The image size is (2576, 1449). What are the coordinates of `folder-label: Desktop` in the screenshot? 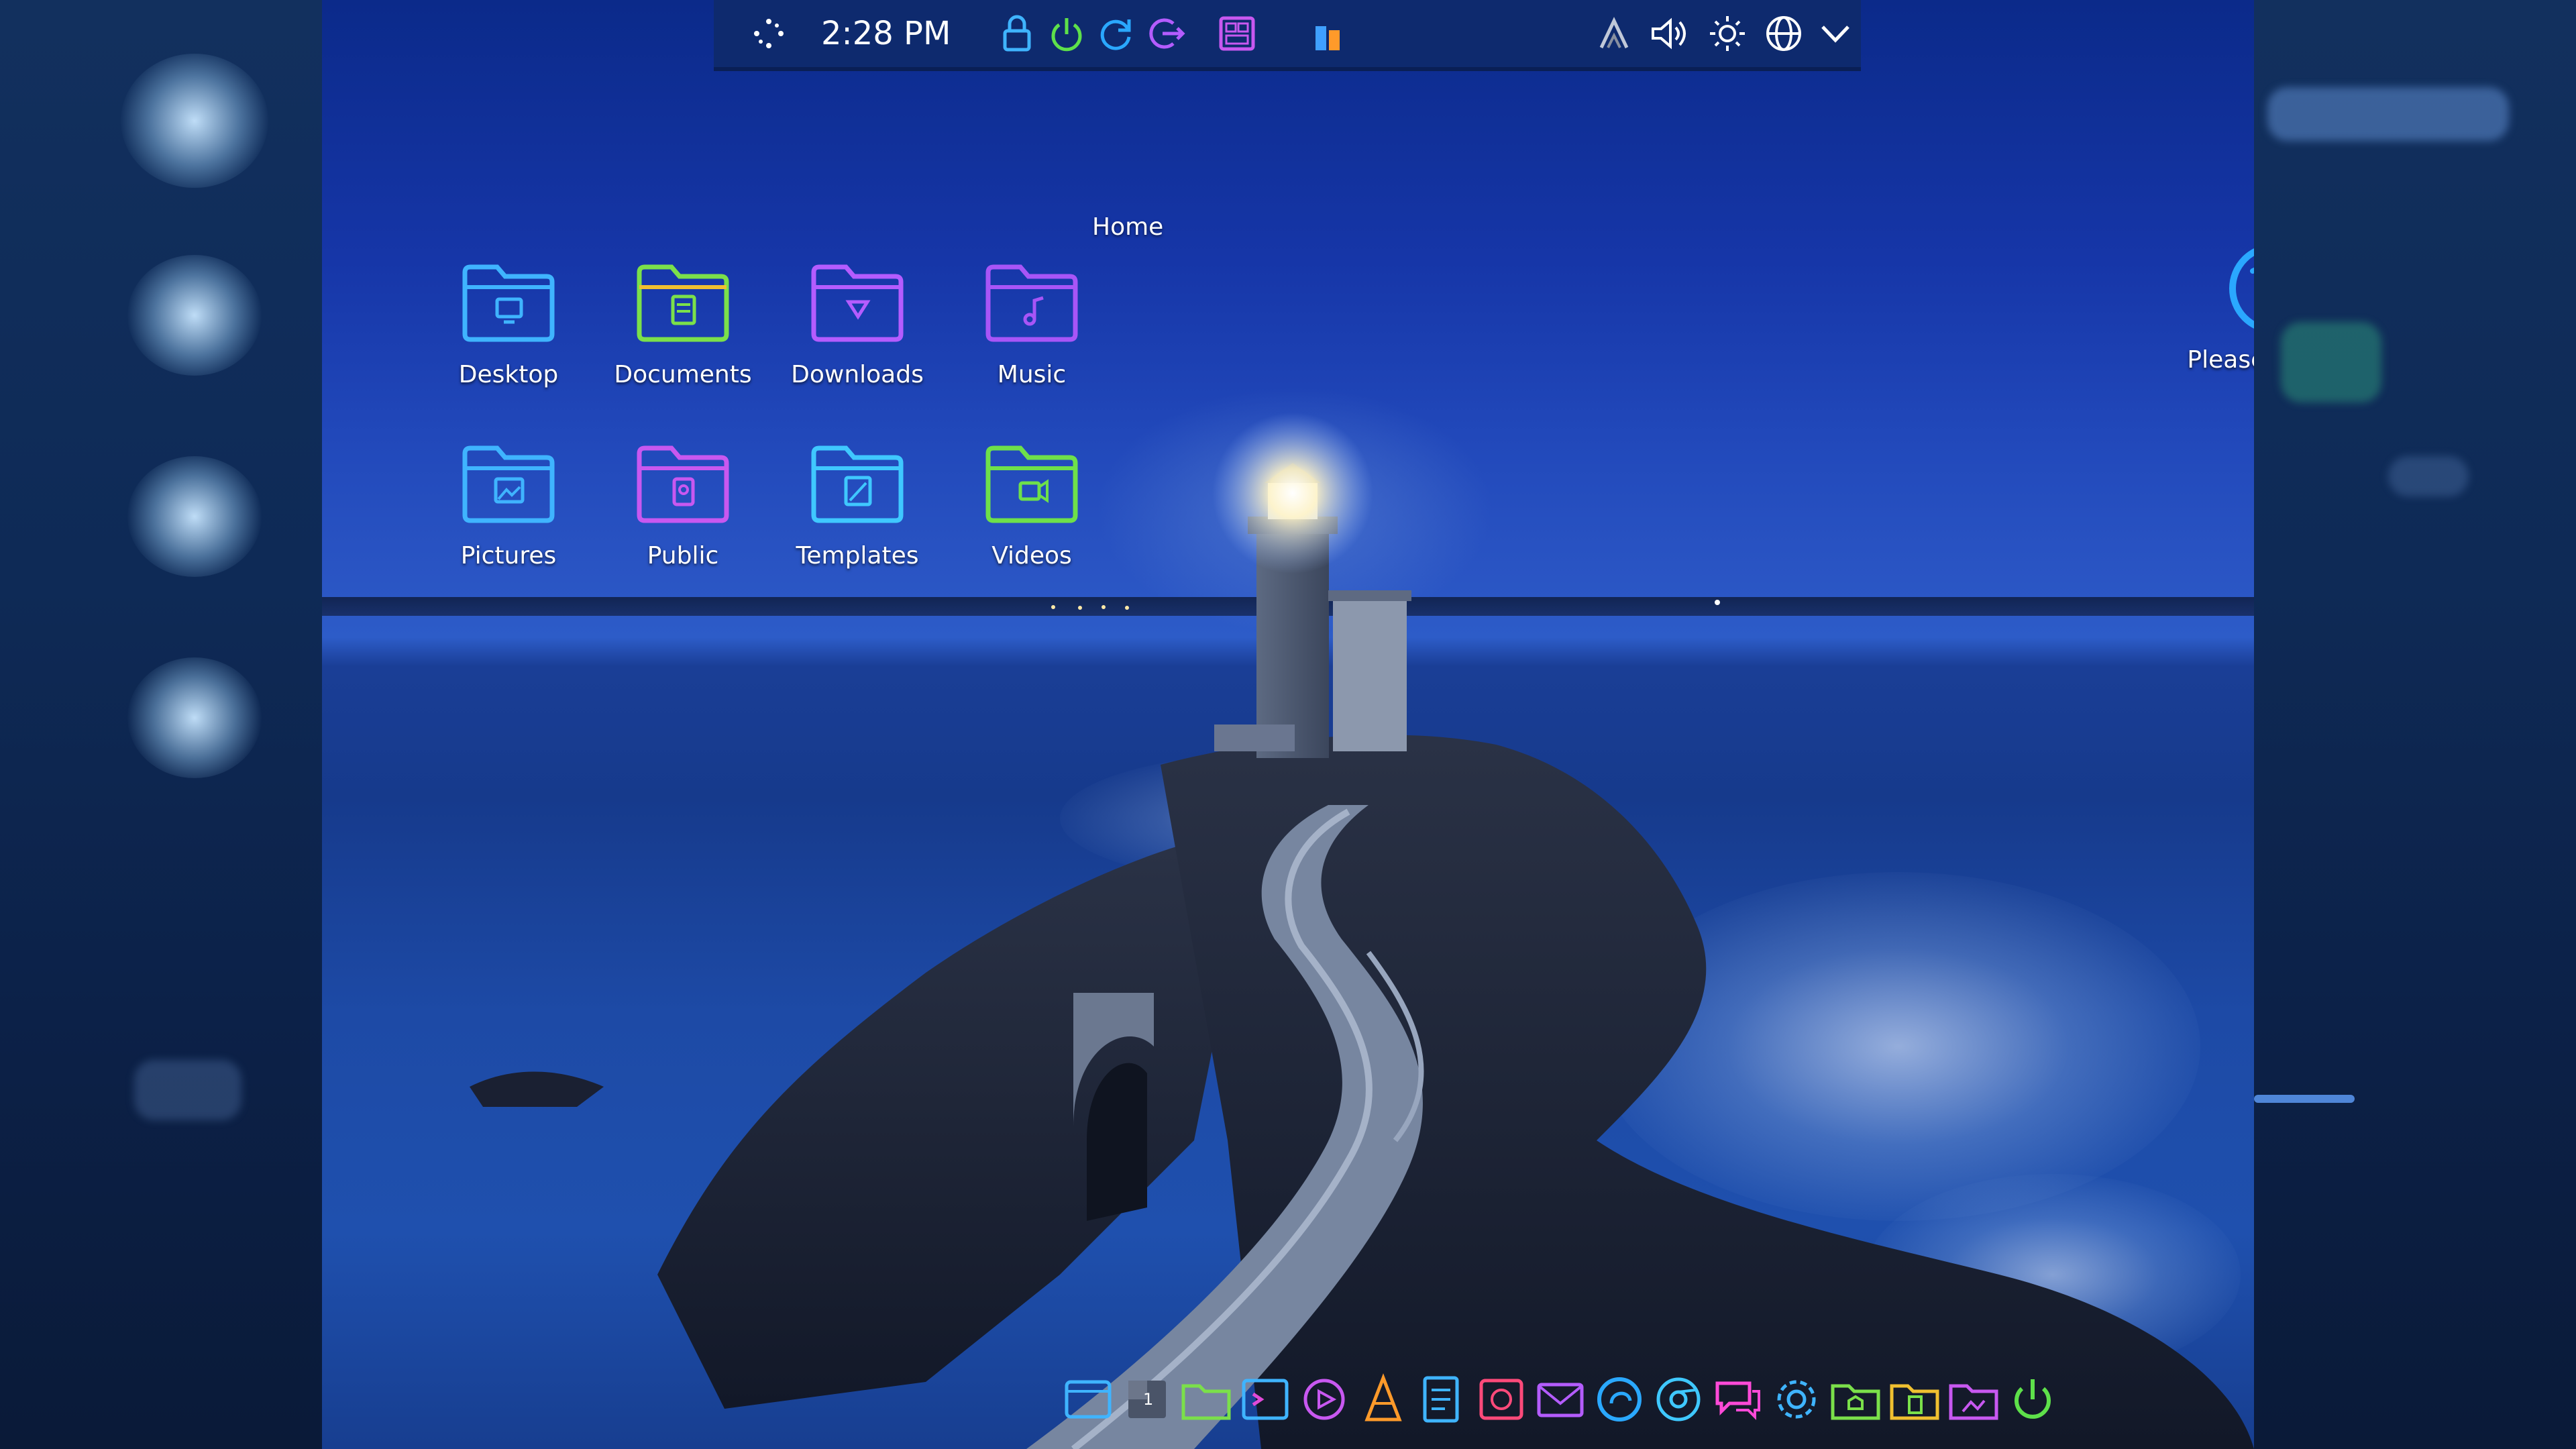 It's located at (508, 374).